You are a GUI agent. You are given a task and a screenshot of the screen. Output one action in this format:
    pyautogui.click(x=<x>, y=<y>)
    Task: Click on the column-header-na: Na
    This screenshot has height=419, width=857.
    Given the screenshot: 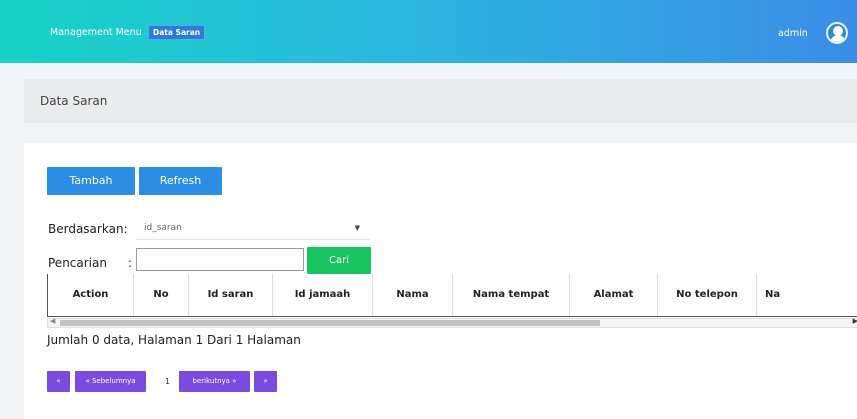 What is the action you would take?
    pyautogui.click(x=806, y=295)
    